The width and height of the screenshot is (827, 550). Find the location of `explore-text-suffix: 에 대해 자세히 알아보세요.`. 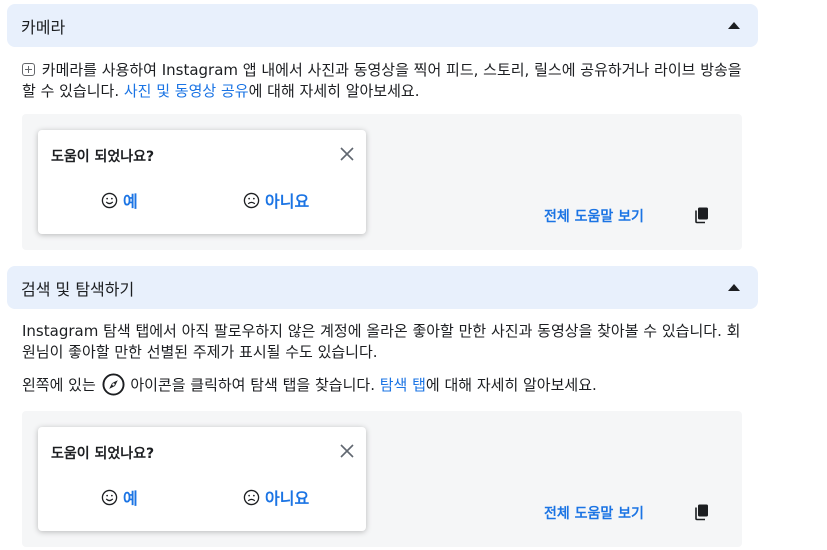

explore-text-suffix: 에 대해 자세히 알아보세요. is located at coordinates (511, 385).